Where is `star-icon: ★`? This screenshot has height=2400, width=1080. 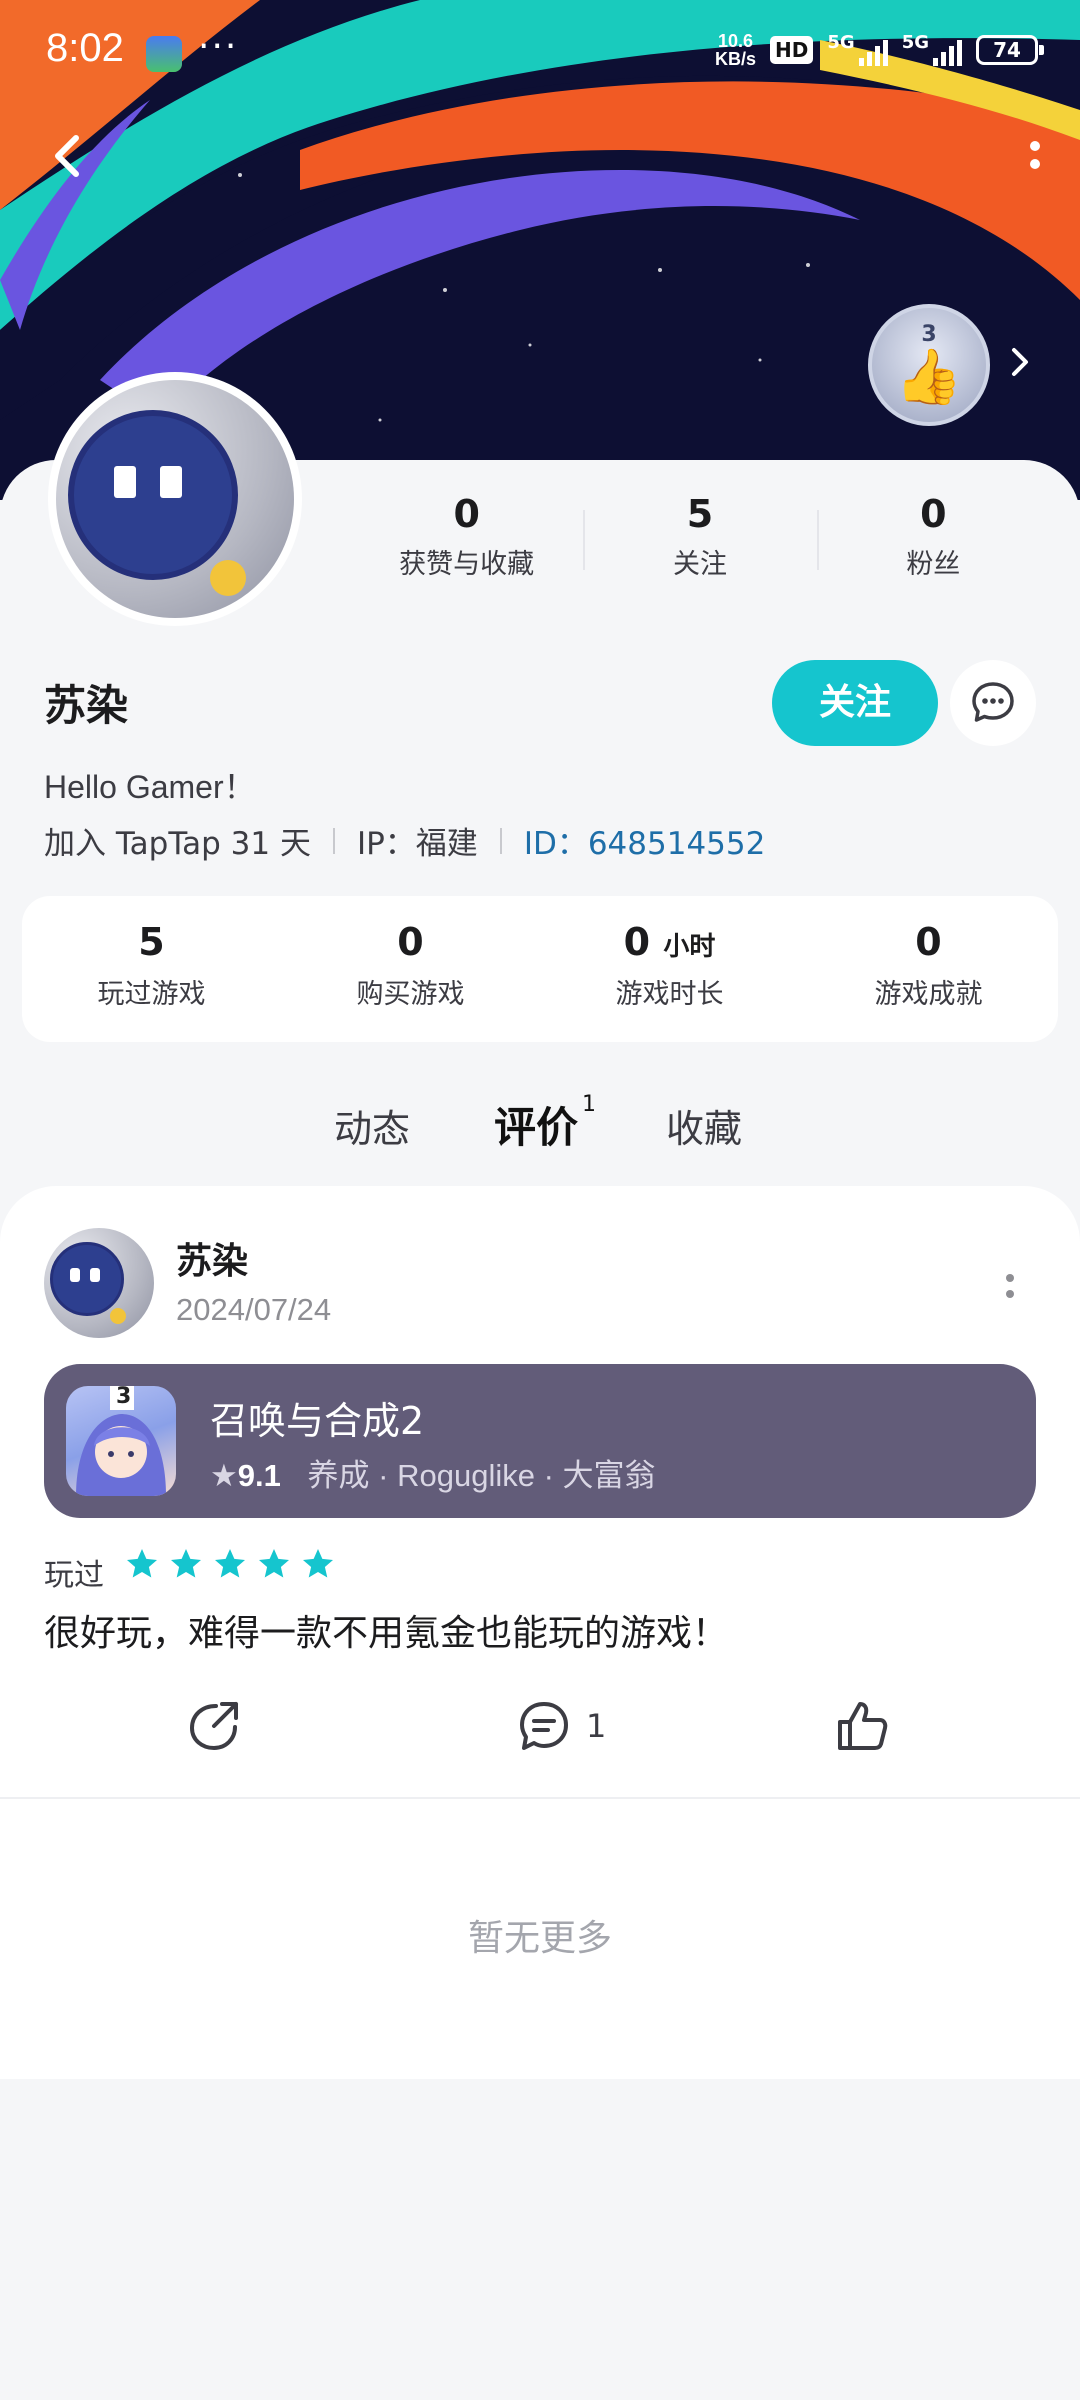
star-icon: ★ is located at coordinates (224, 1475).